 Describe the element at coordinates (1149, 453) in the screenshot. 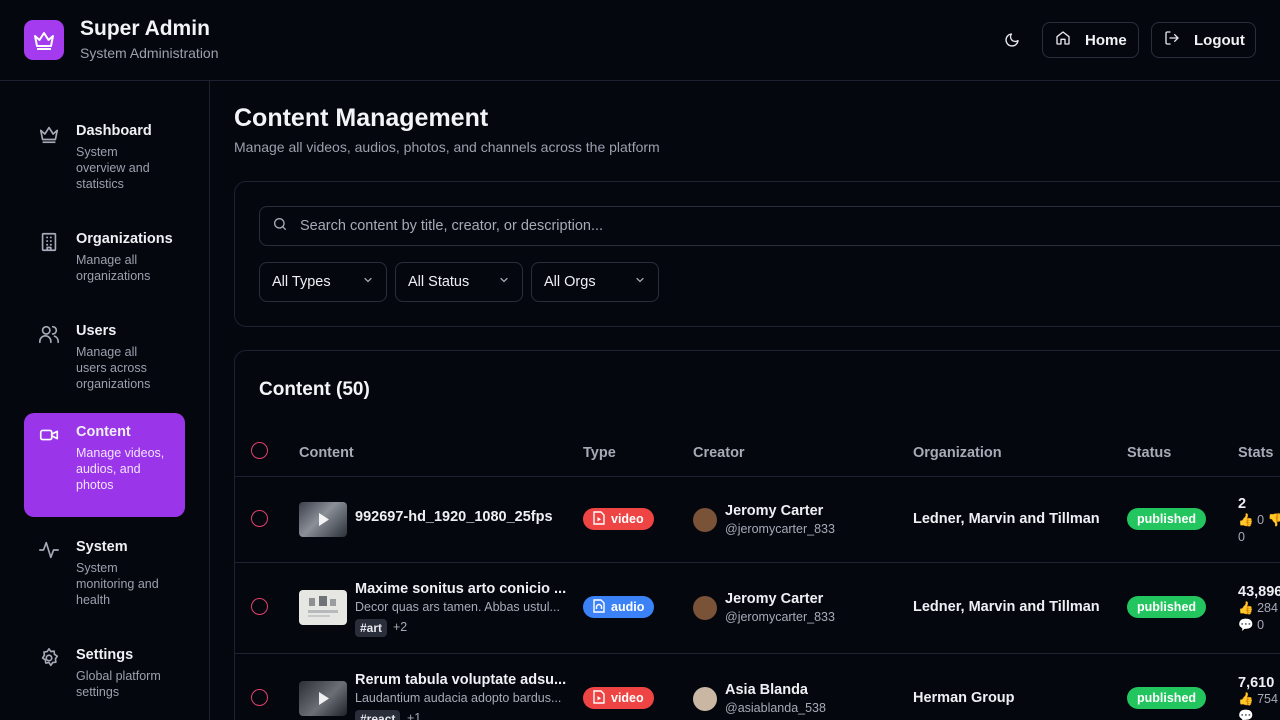

I see `column-header-status: Status` at that location.